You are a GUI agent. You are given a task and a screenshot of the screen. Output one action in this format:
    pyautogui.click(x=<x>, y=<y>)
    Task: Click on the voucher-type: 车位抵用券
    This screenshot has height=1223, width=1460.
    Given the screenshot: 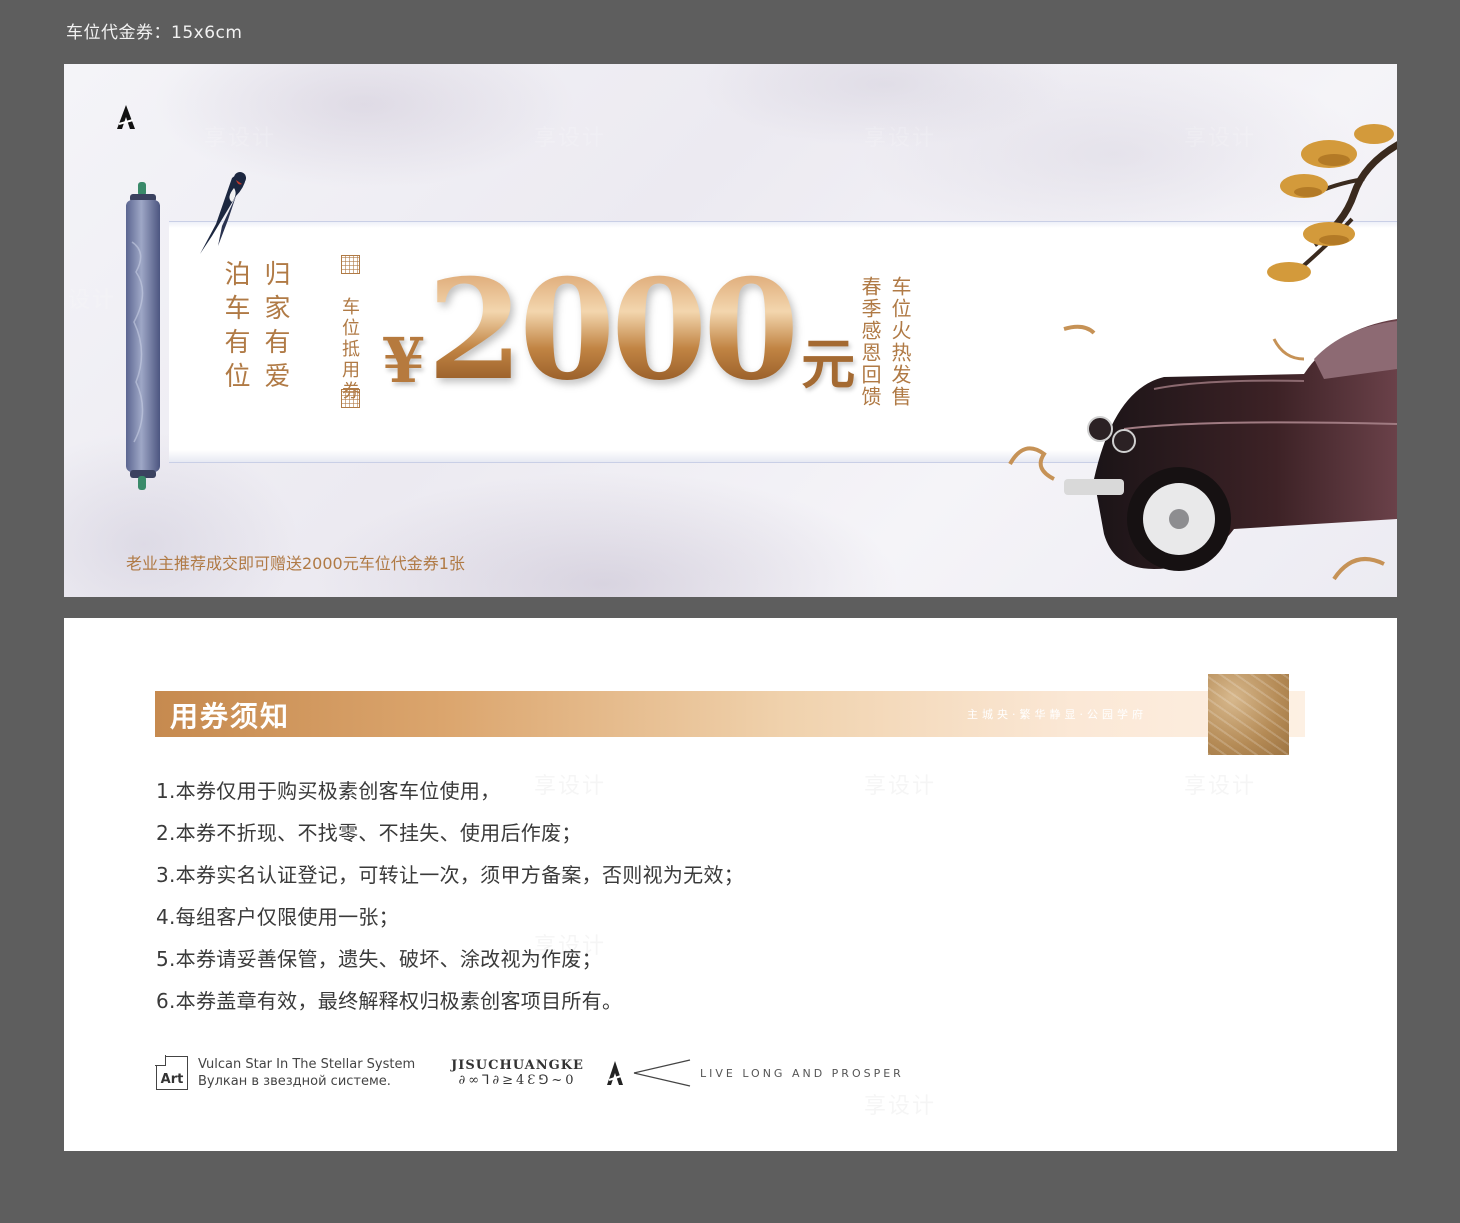 What is the action you would take?
    pyautogui.click(x=349, y=349)
    